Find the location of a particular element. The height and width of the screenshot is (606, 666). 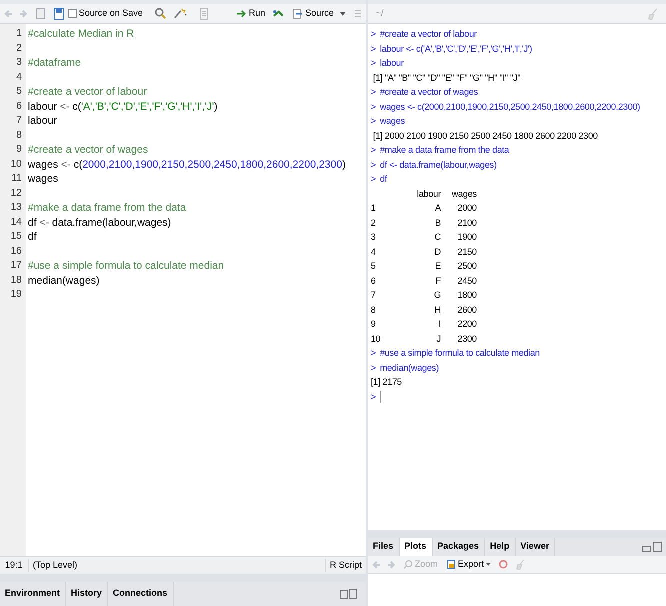

table-cell: 1900 is located at coordinates (467, 237).